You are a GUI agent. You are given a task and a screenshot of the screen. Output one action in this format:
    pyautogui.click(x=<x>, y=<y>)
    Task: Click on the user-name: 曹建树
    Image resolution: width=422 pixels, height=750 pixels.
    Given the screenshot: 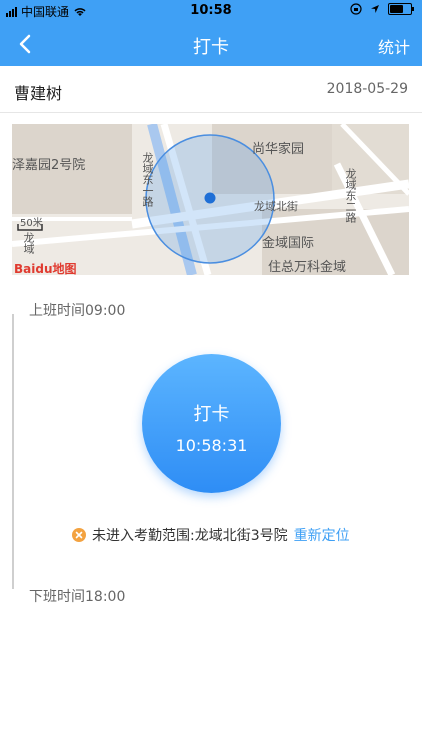 What is the action you would take?
    pyautogui.click(x=38, y=93)
    